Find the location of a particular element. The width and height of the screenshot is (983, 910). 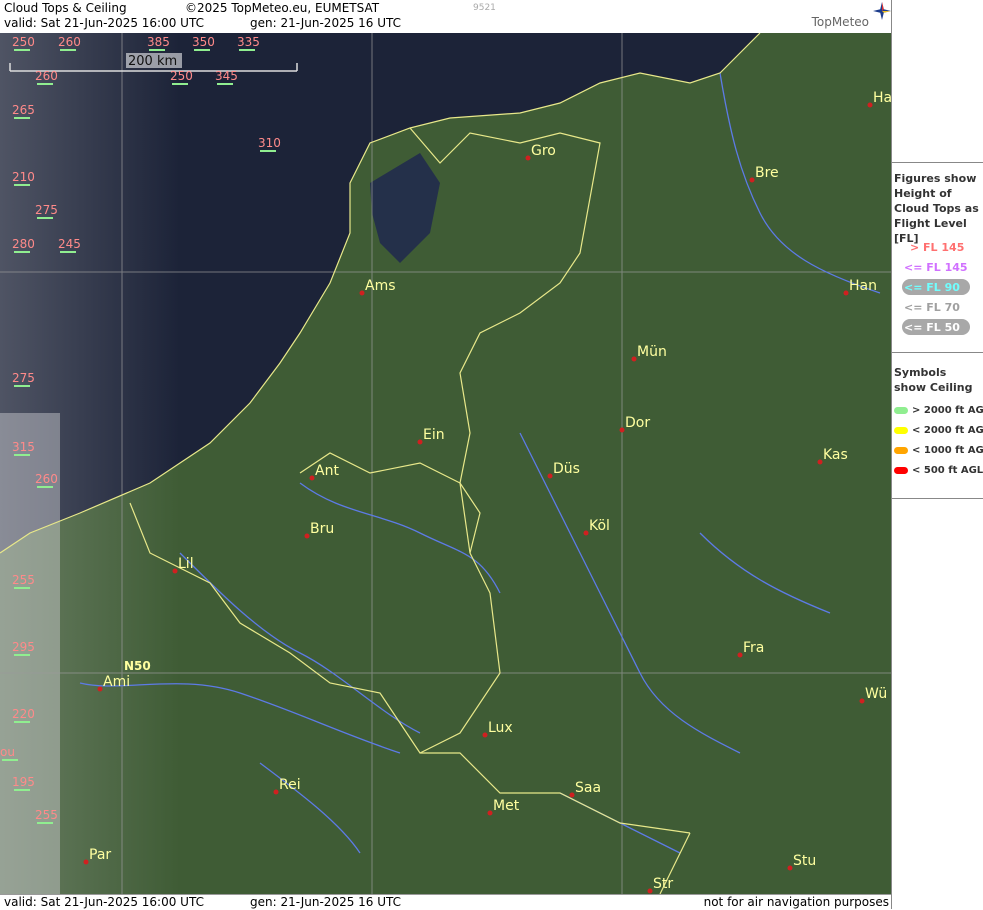

flight-level-label: 220 is located at coordinates (23, 714).